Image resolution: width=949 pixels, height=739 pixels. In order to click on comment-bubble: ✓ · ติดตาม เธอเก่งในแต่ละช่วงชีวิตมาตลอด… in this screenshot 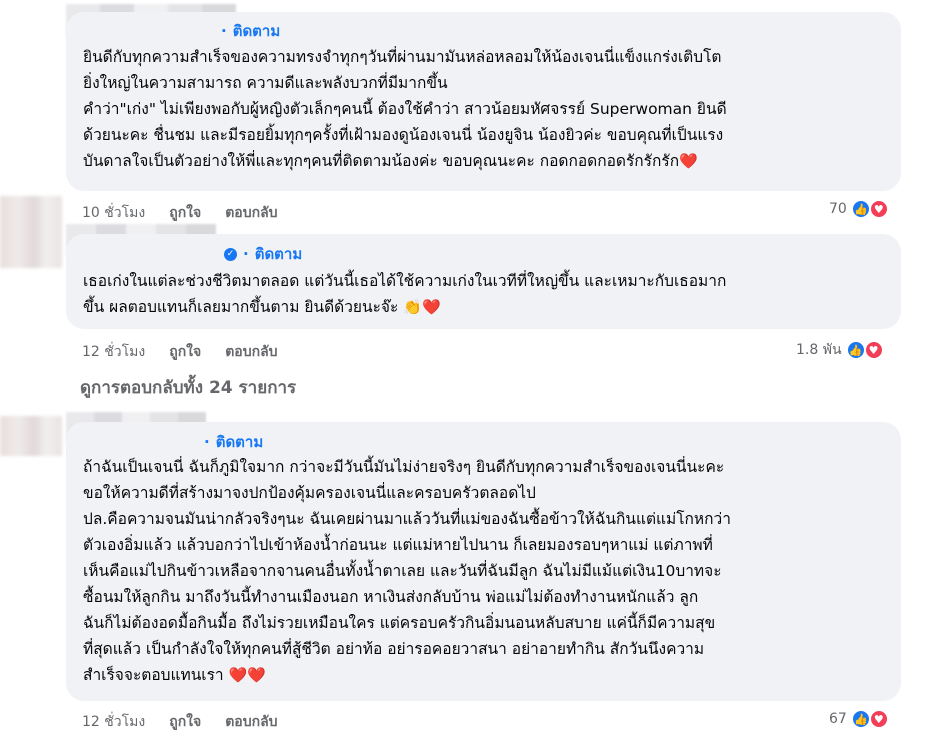, I will do `click(483, 281)`.